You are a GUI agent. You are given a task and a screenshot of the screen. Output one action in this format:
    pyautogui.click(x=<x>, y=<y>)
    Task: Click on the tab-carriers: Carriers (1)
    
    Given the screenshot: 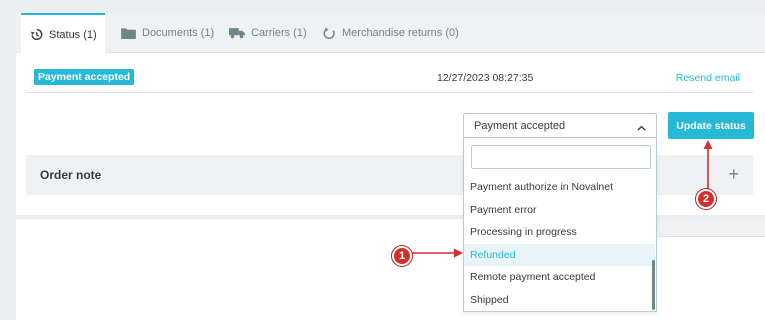 What is the action you would take?
    pyautogui.click(x=268, y=33)
    